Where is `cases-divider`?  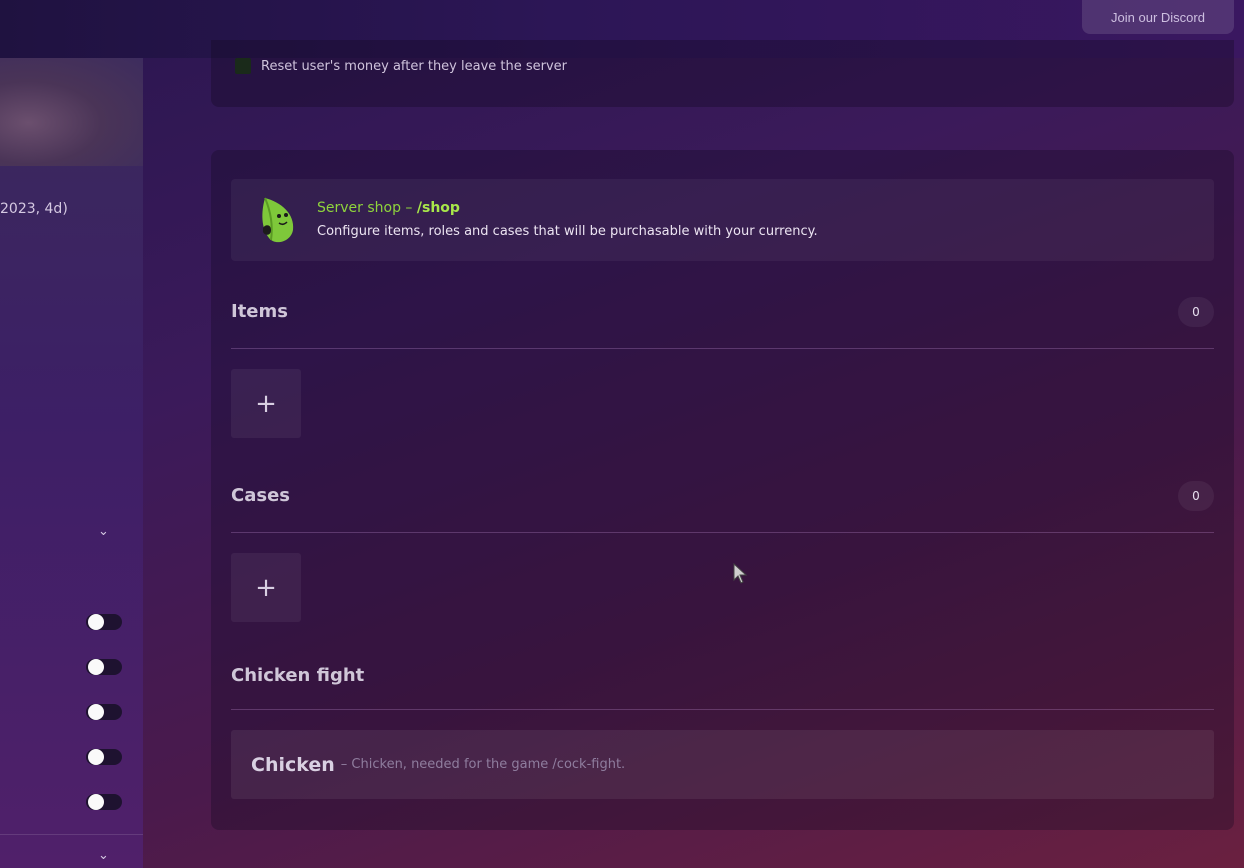 cases-divider is located at coordinates (722, 532).